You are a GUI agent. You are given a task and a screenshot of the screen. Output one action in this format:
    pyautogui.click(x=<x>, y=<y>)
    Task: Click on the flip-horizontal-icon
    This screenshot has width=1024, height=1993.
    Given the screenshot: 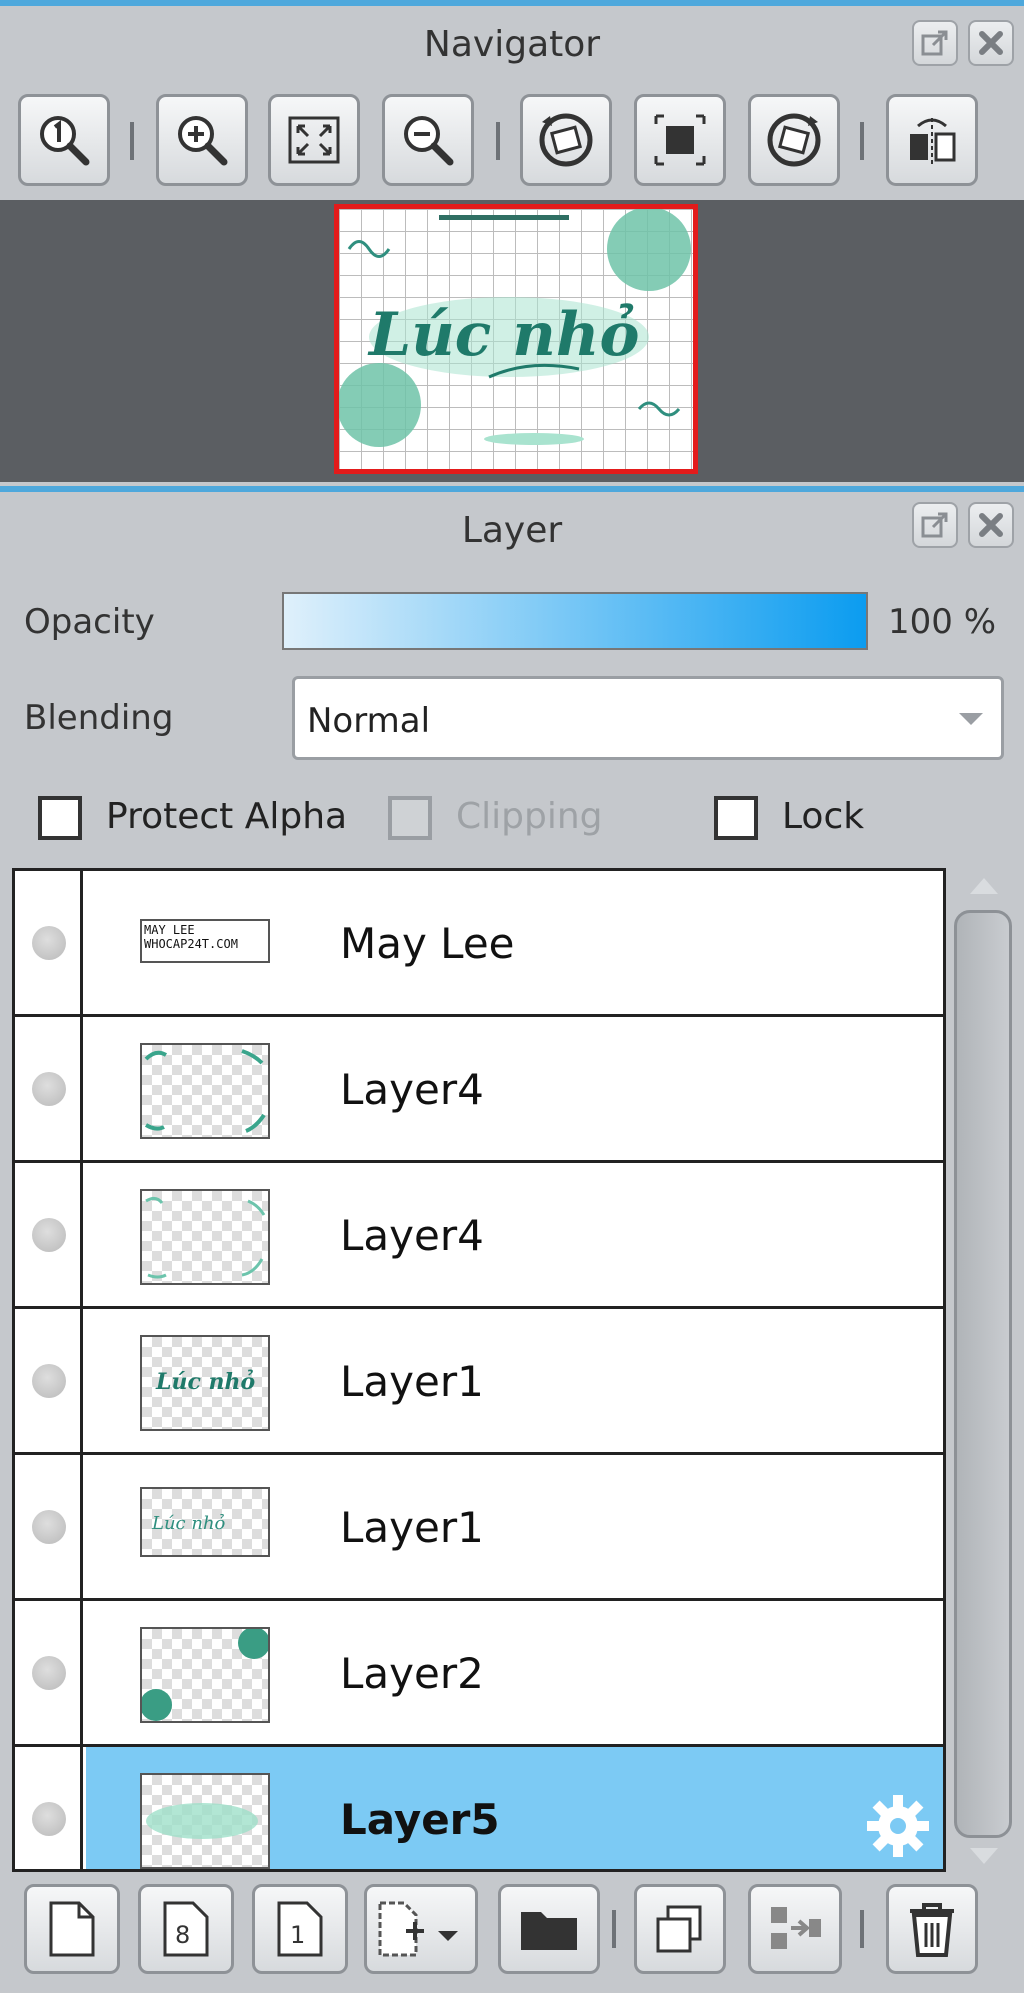 What is the action you would take?
    pyautogui.click(x=933, y=141)
    